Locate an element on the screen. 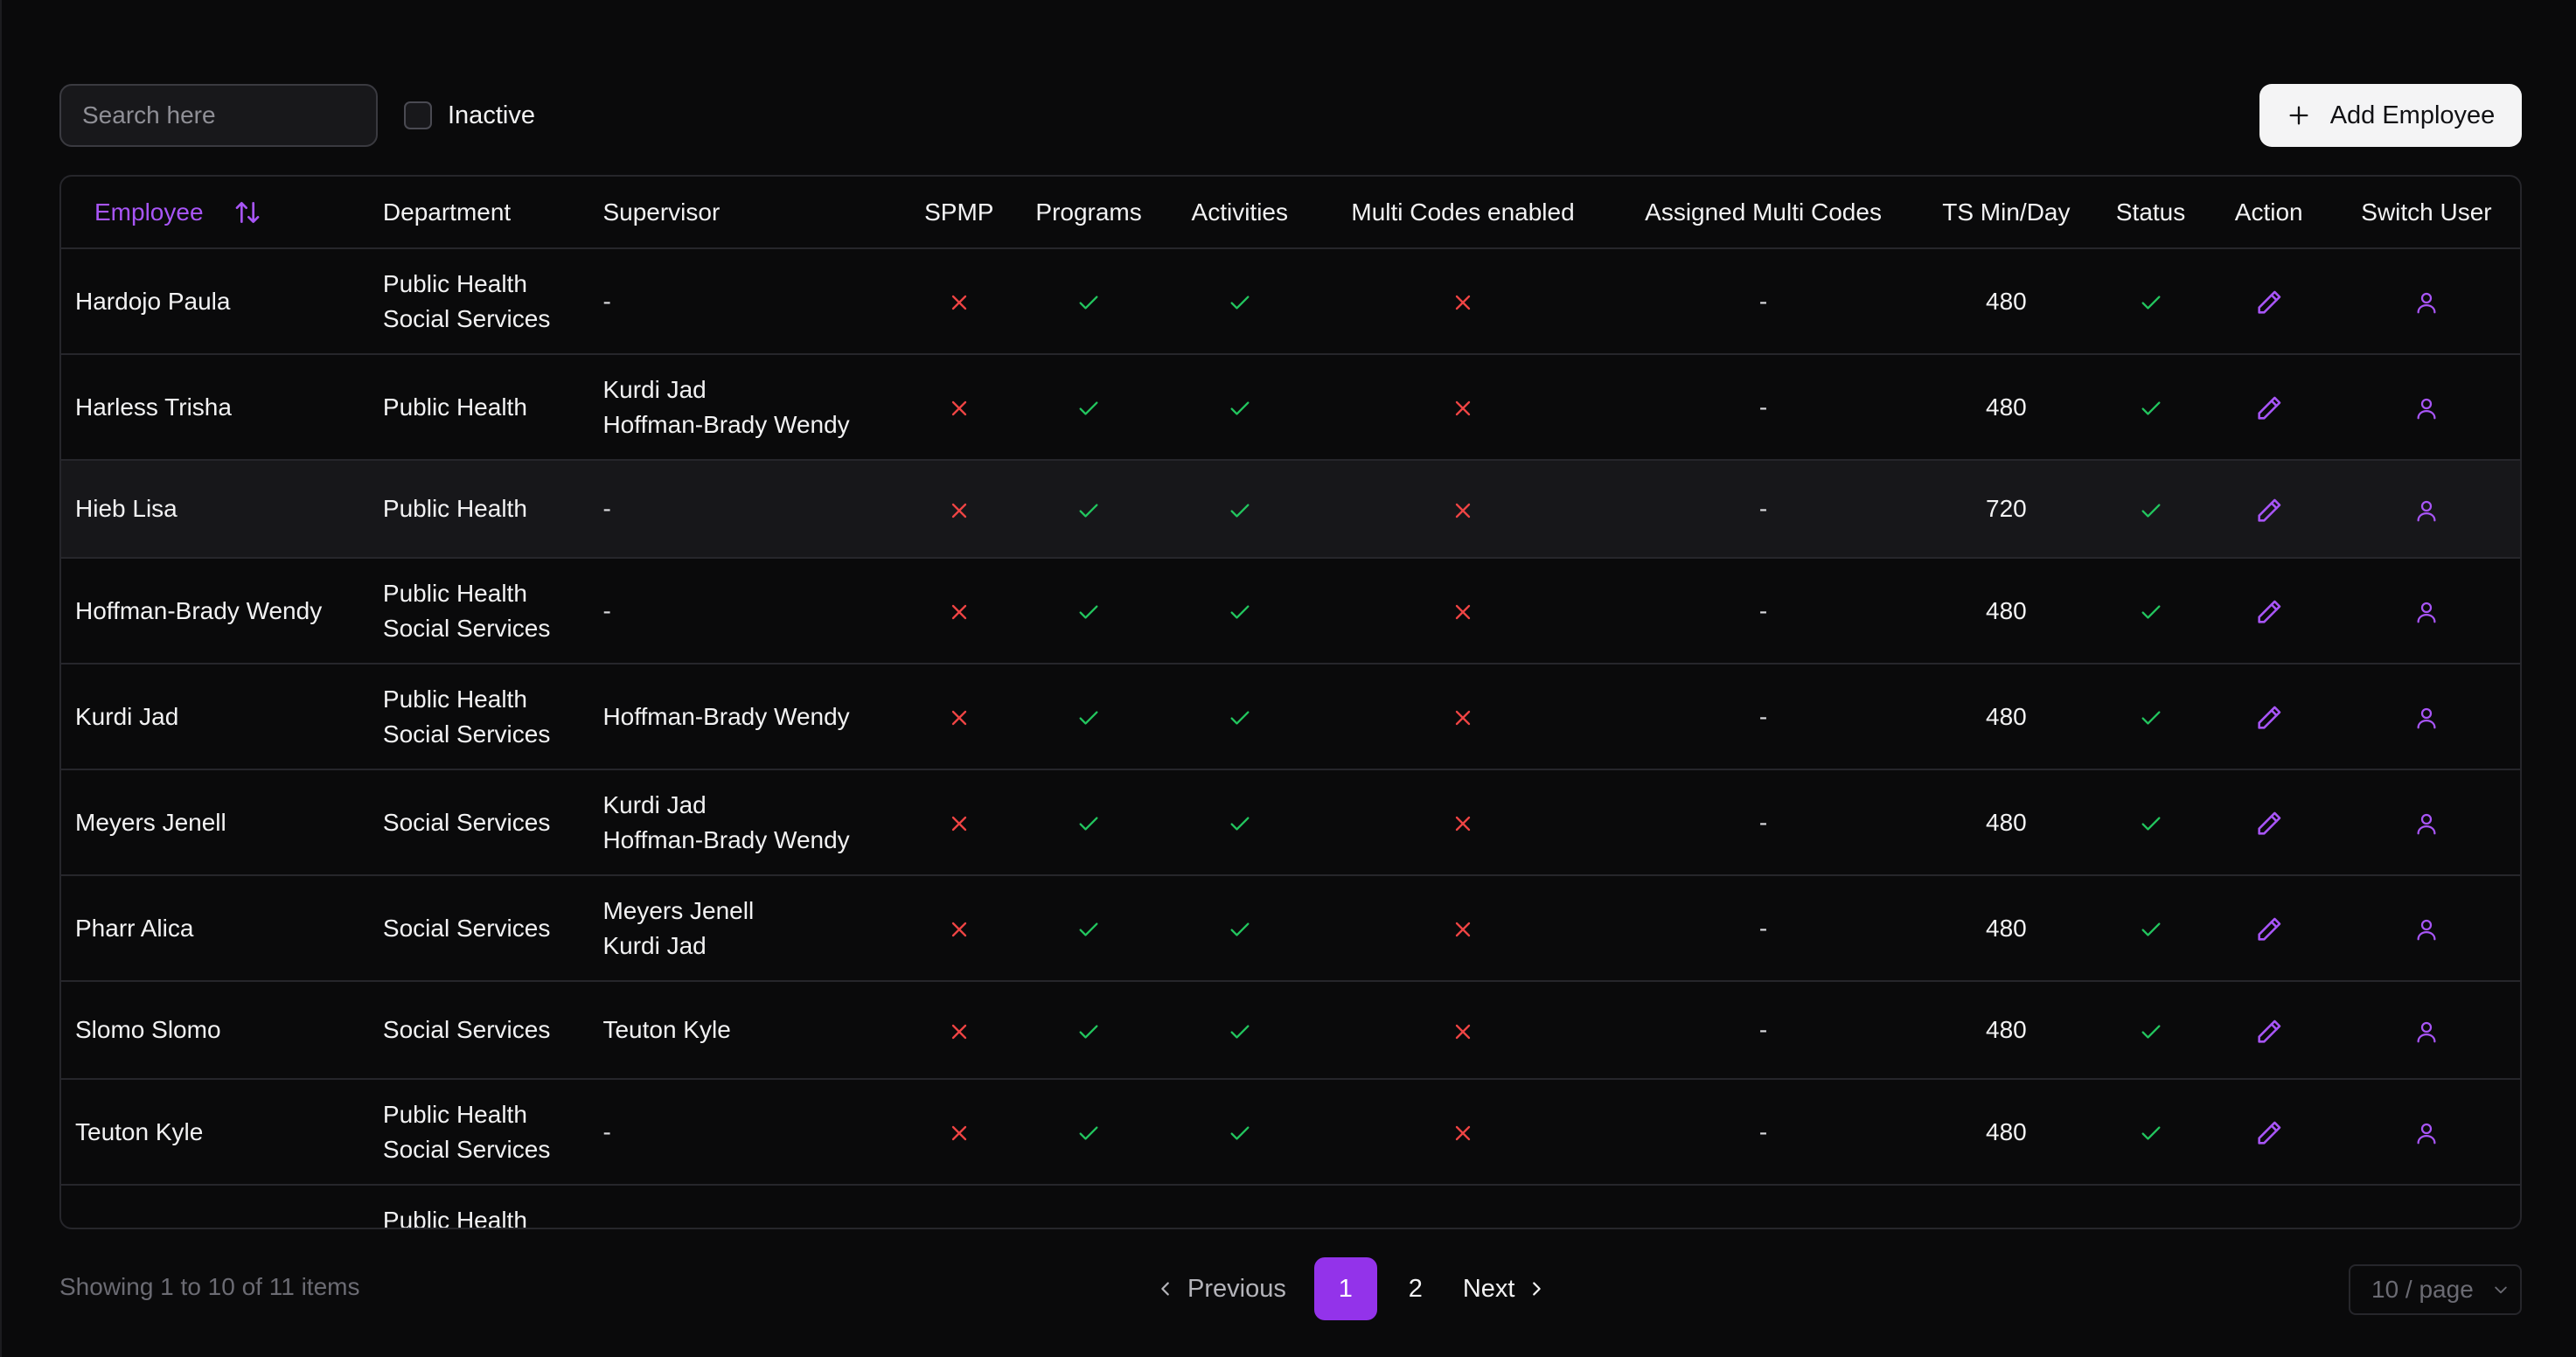 Image resolution: width=2576 pixels, height=1357 pixels. page-1-button: 1 is located at coordinates (1345, 1289).